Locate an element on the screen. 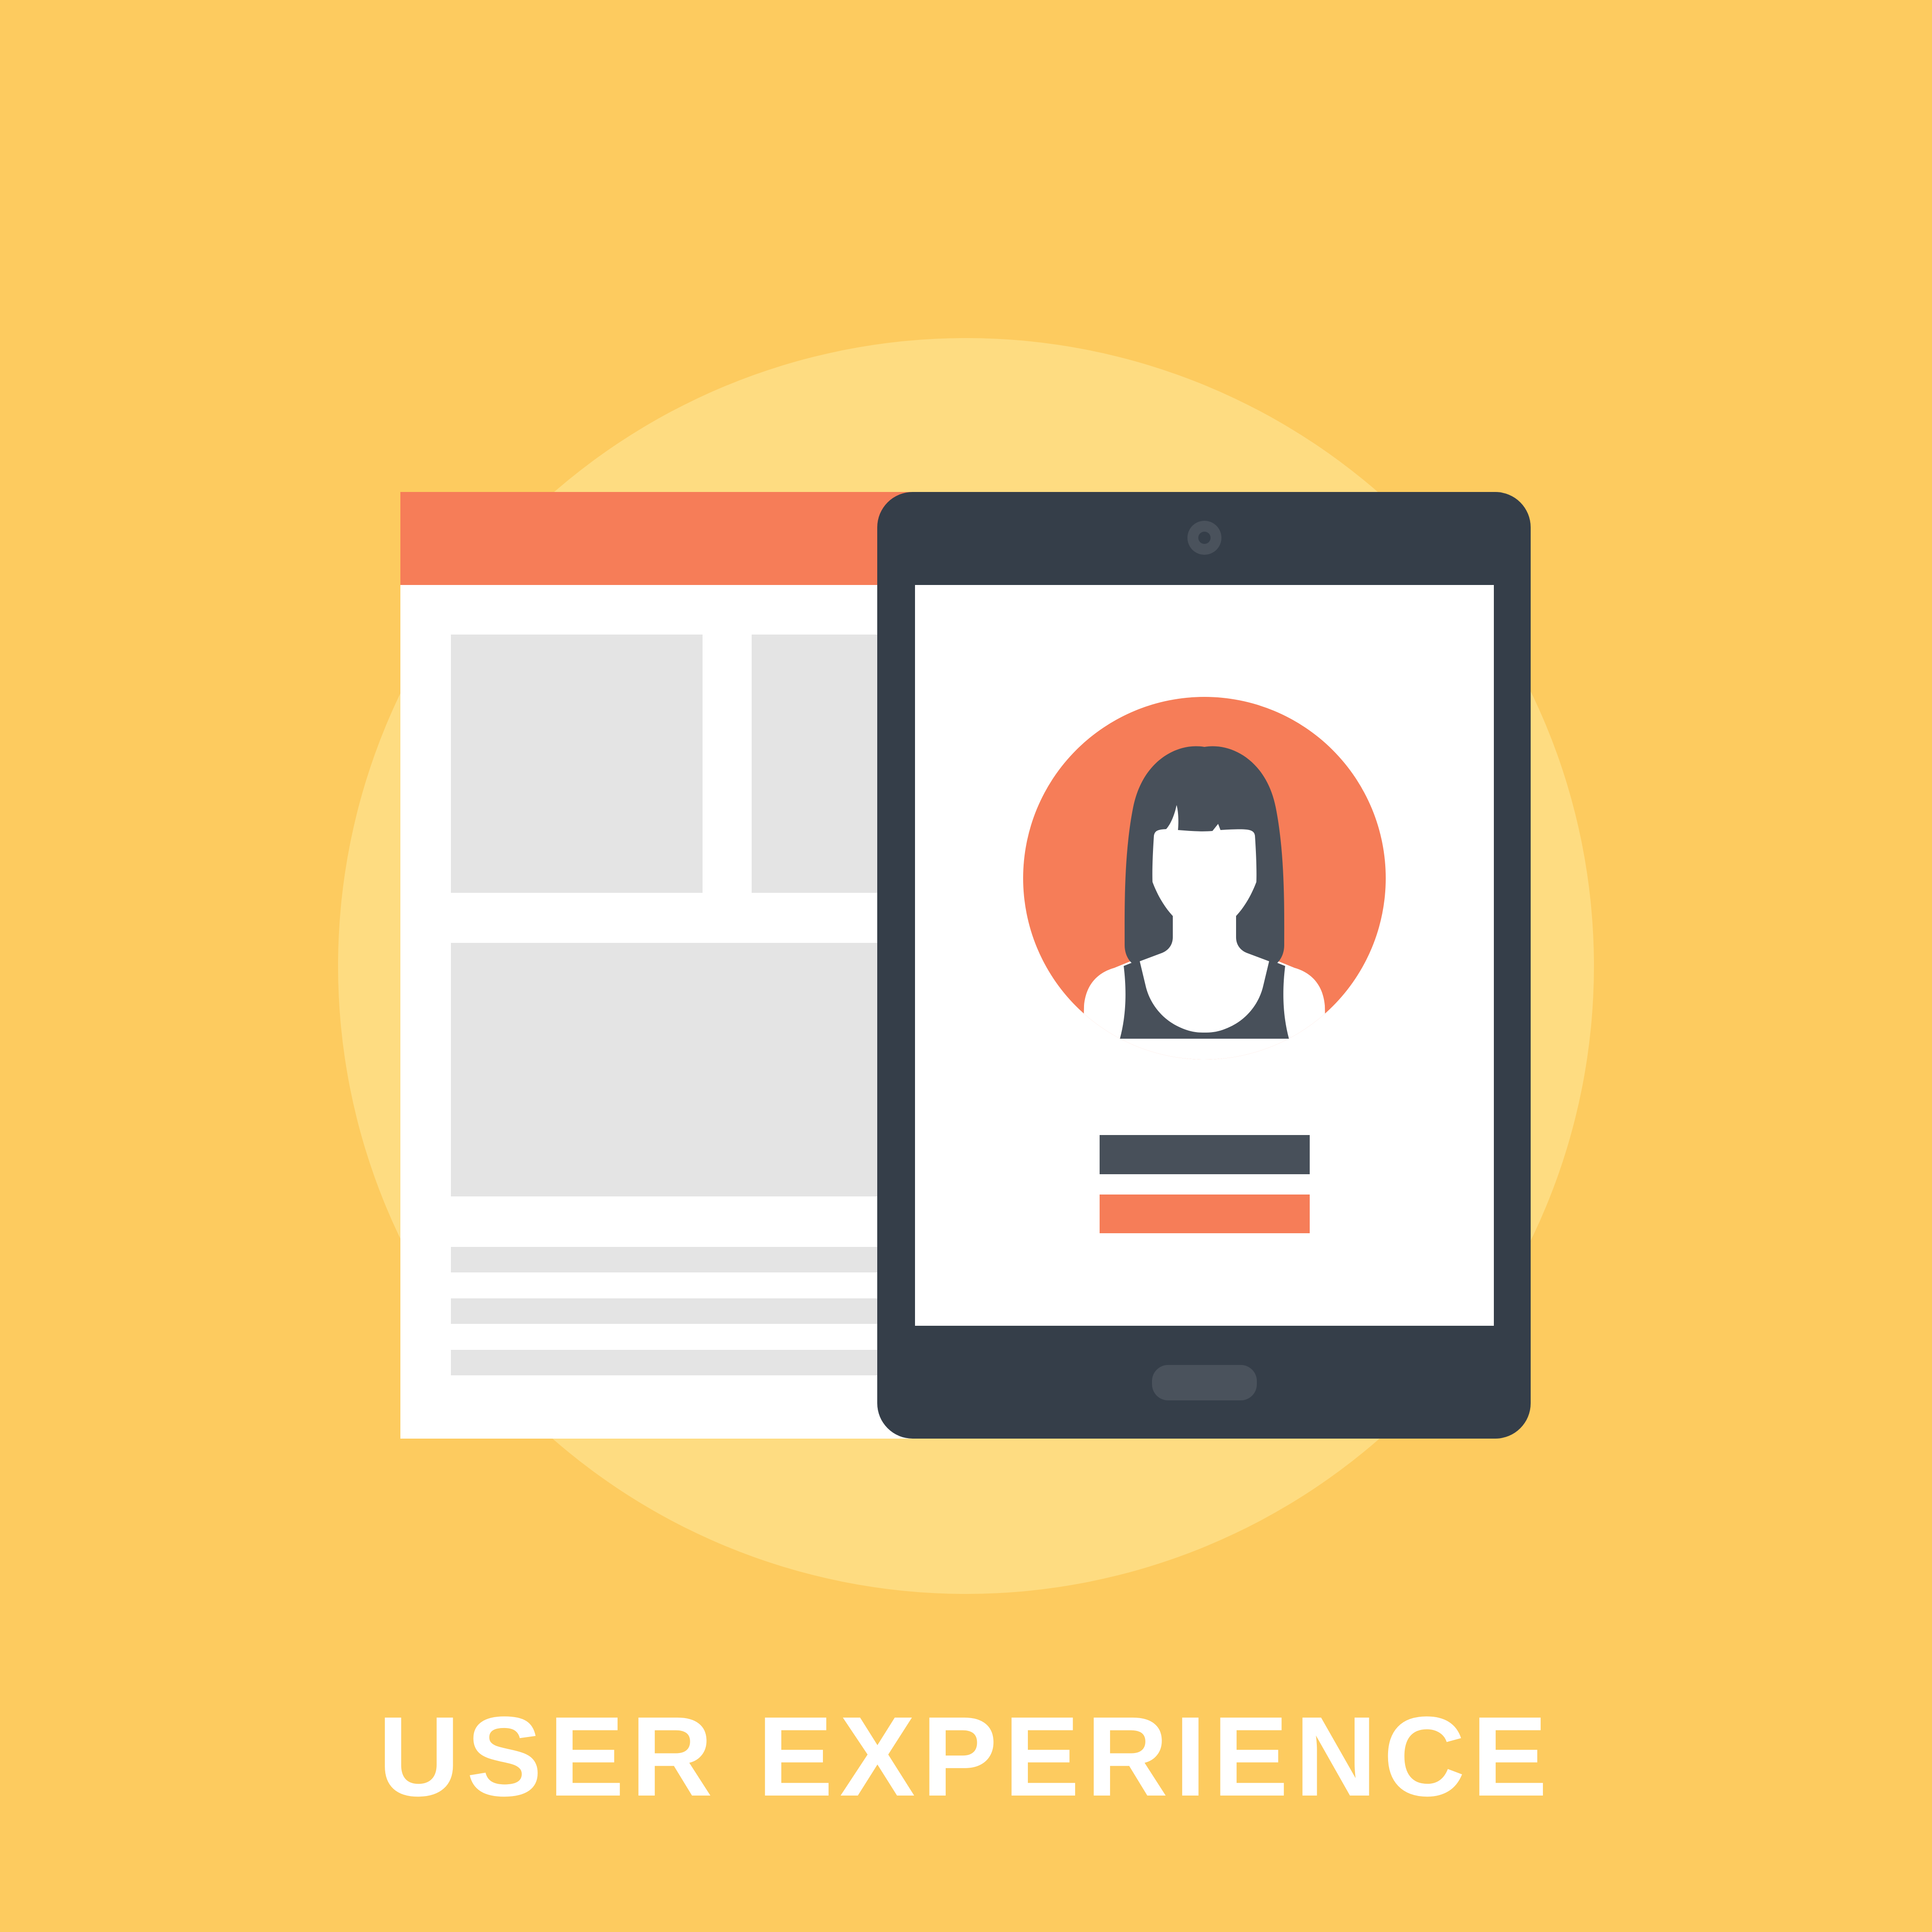 This screenshot has width=1932, height=1932. profile-action-bar is located at coordinates (1205, 1214).